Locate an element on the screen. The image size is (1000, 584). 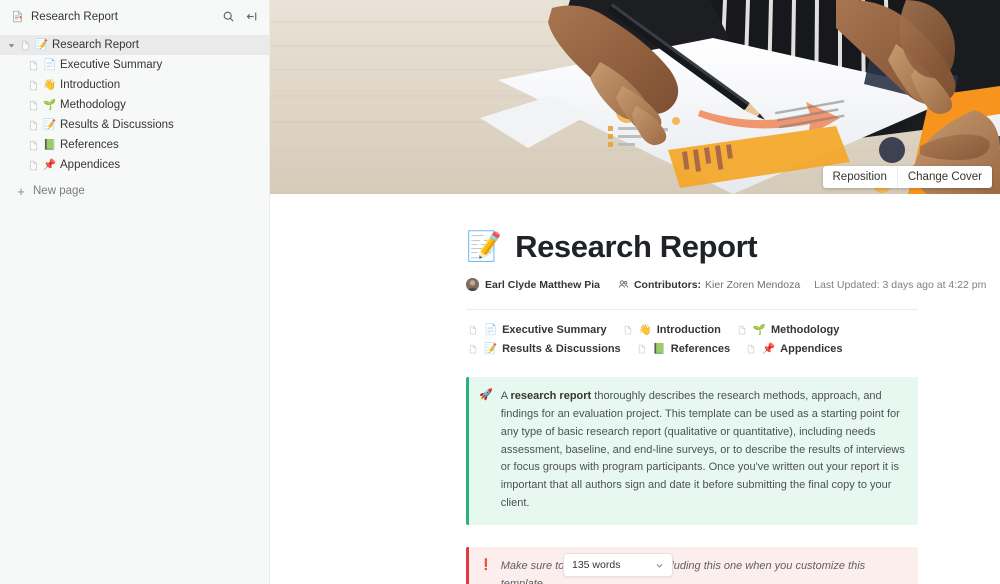
page-link-label: Results & Discussions is located at coordinates (561, 349).